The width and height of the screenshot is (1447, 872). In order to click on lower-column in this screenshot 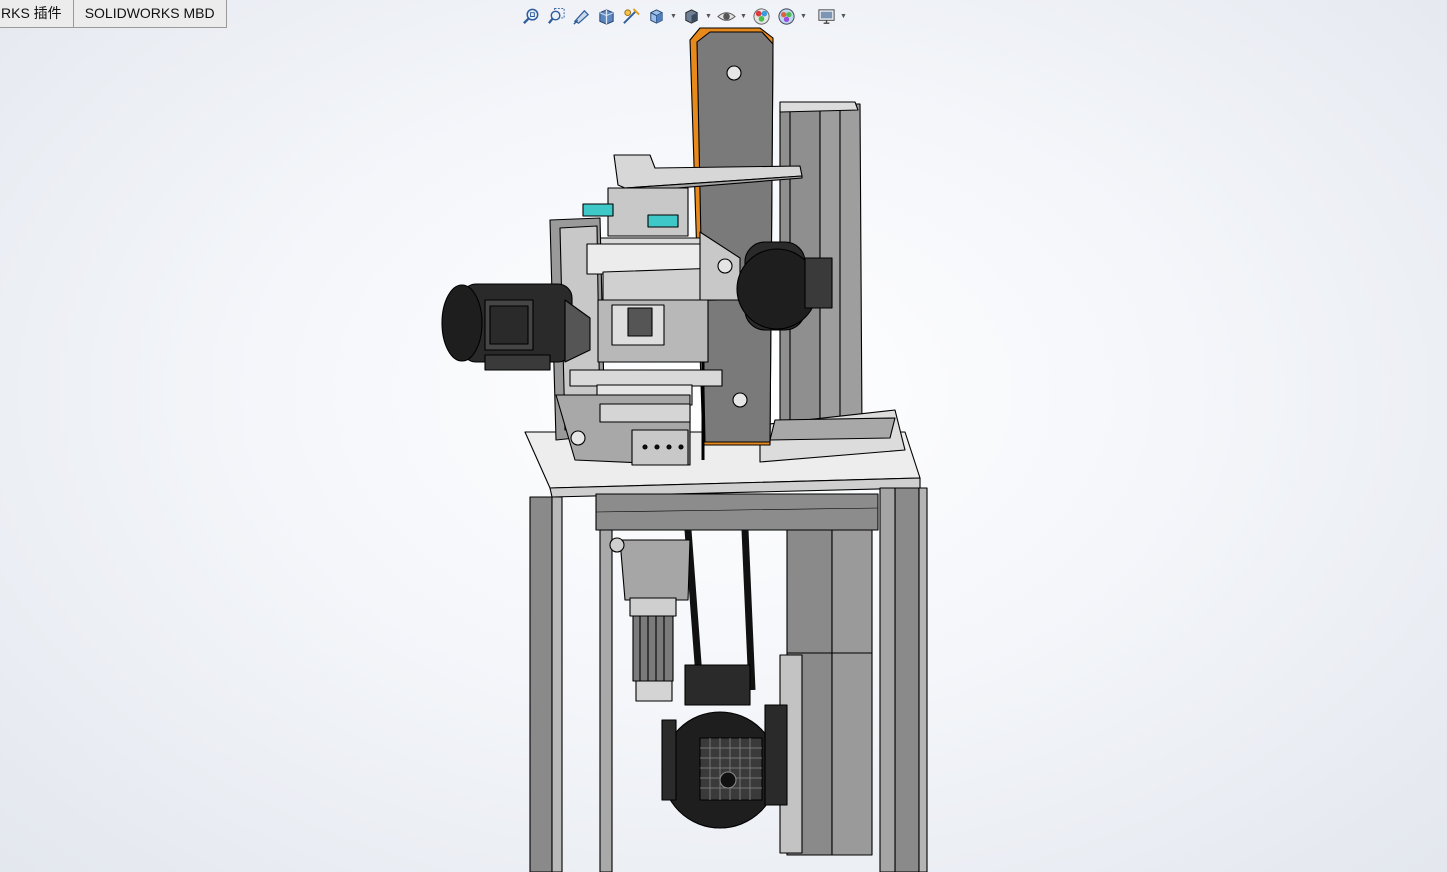, I will do `click(826, 692)`.